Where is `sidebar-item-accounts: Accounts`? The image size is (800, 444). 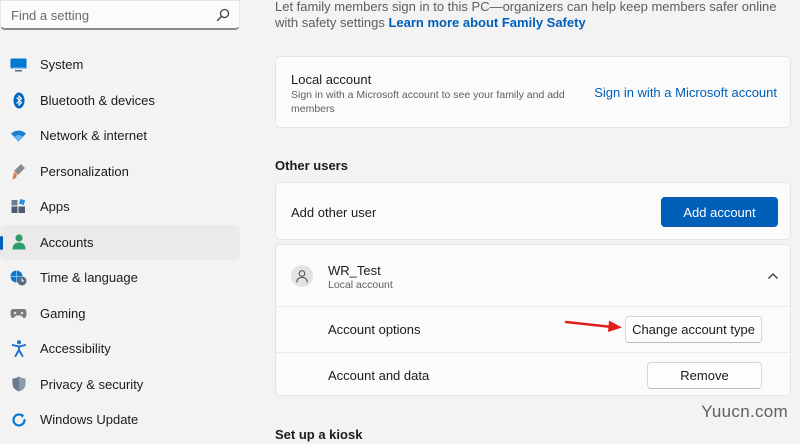 sidebar-item-accounts: Accounts is located at coordinates (120, 242).